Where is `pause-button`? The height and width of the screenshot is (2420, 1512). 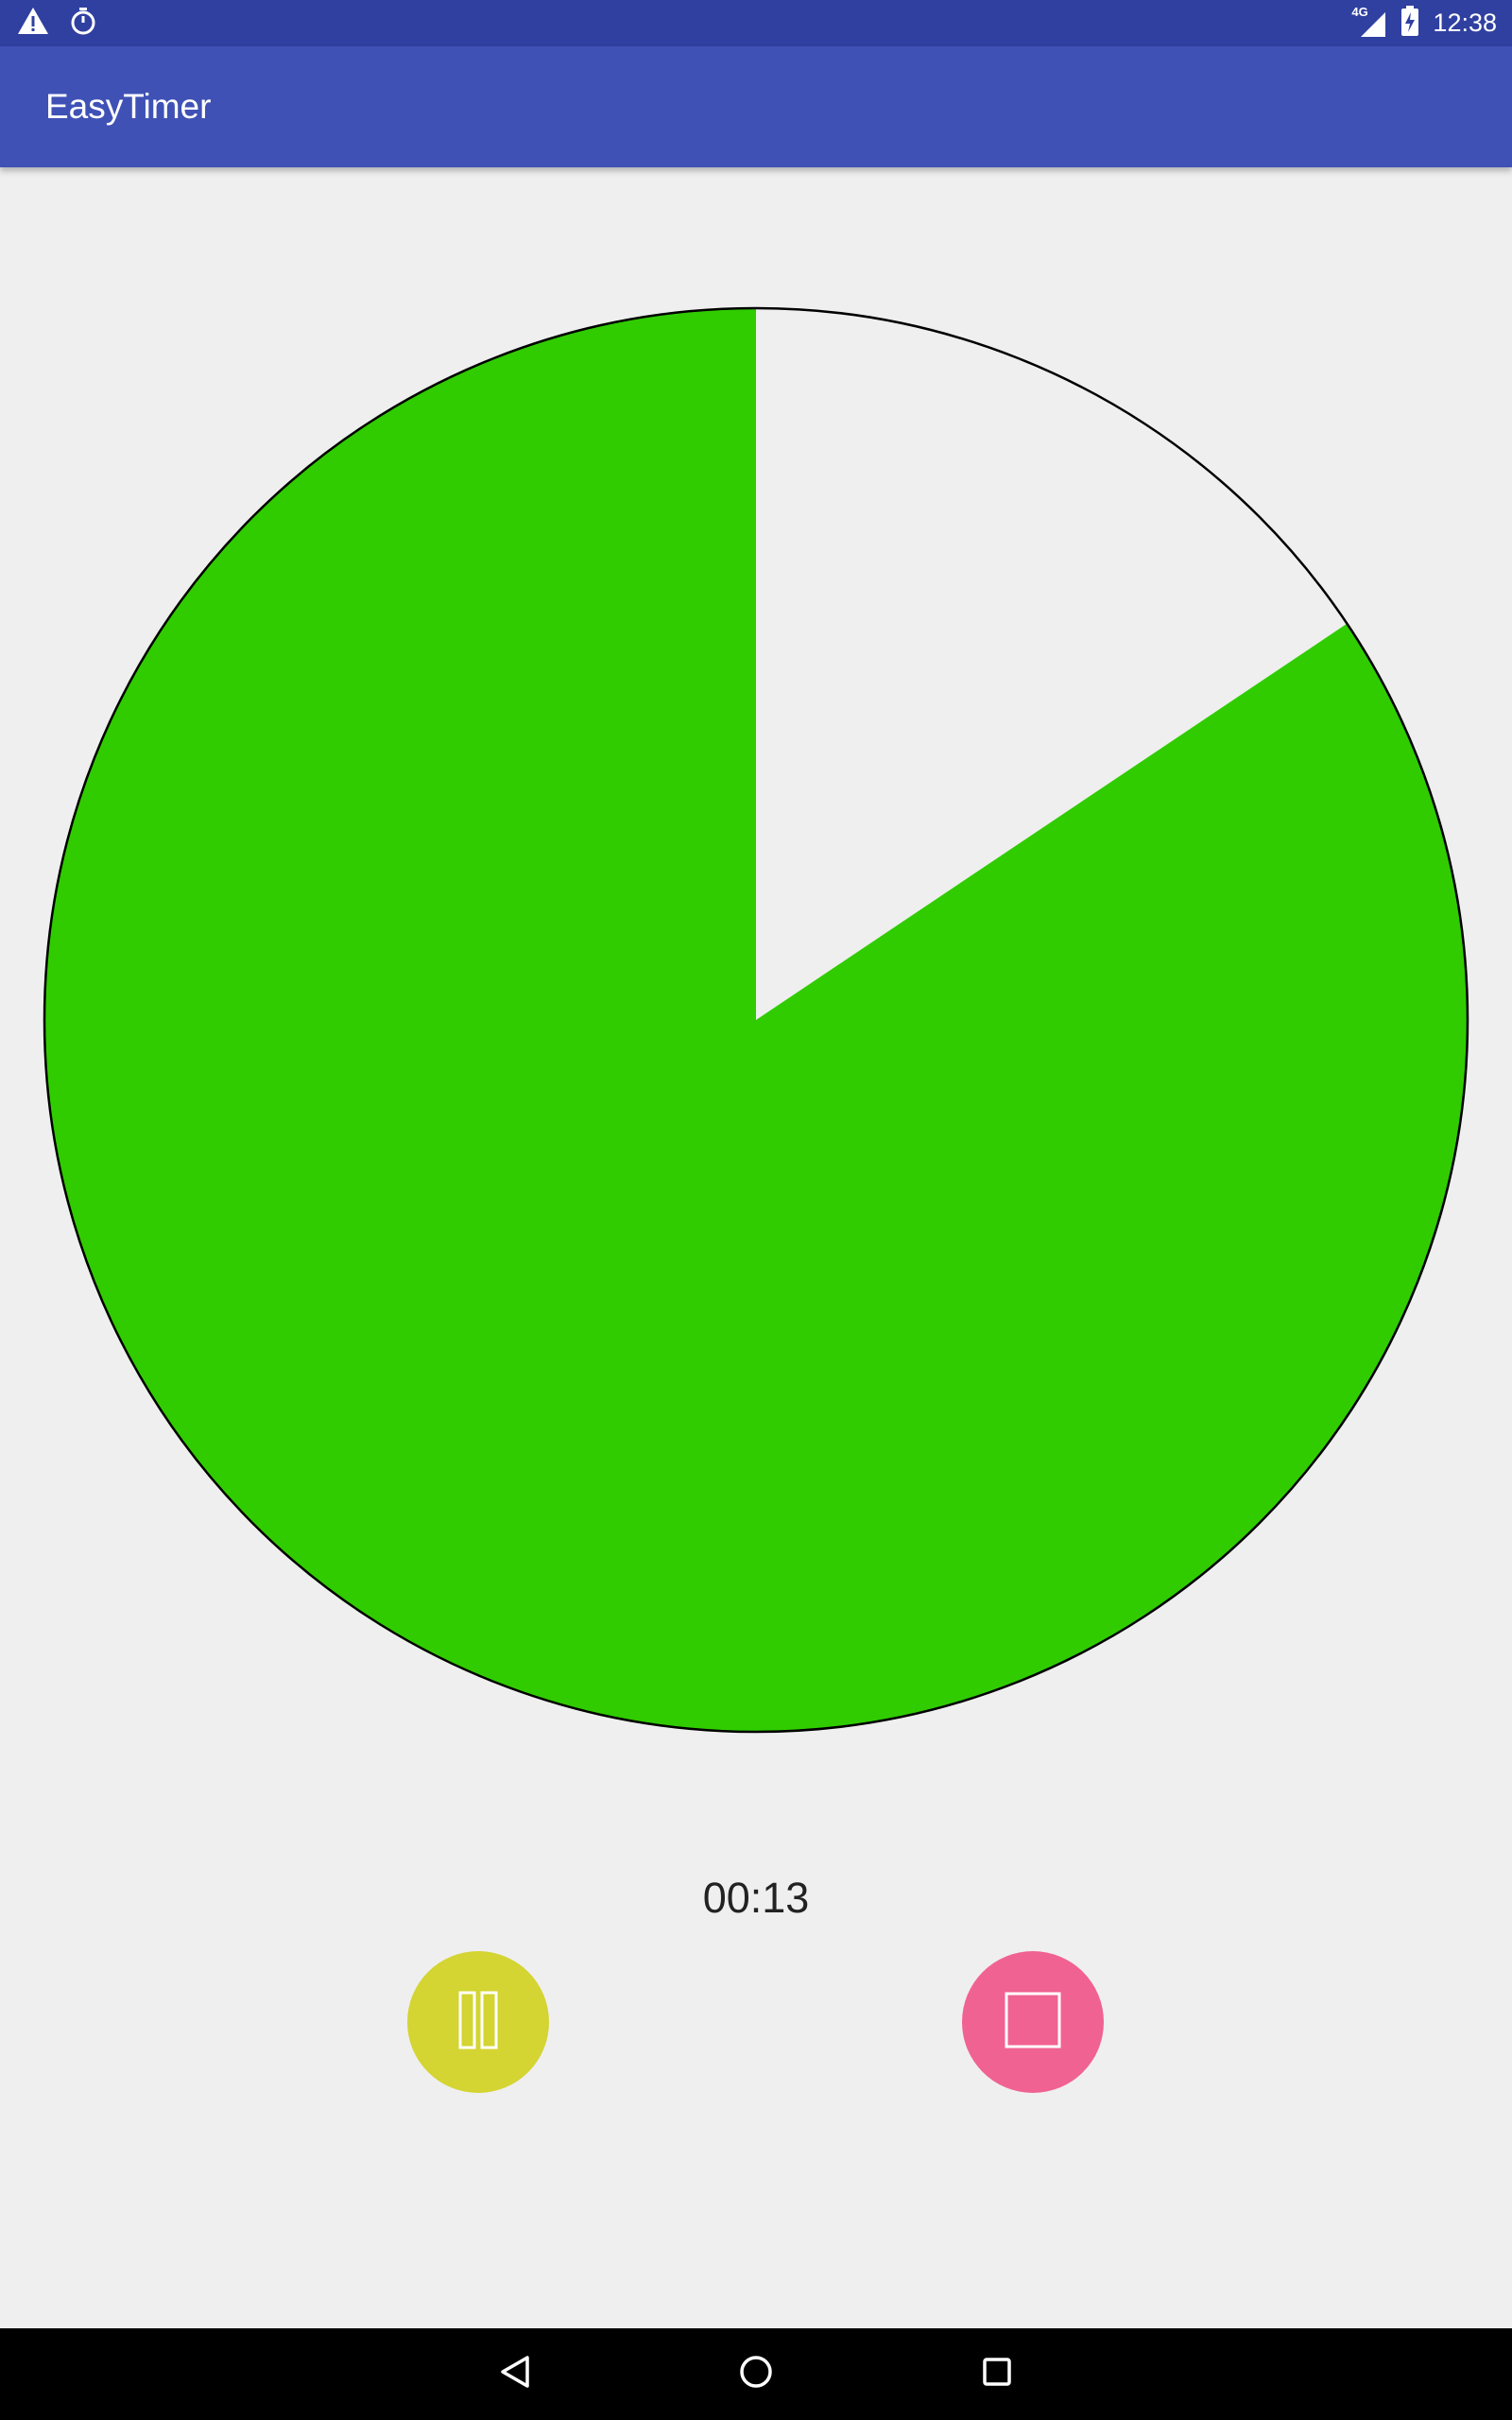
pause-button is located at coordinates (478, 2022).